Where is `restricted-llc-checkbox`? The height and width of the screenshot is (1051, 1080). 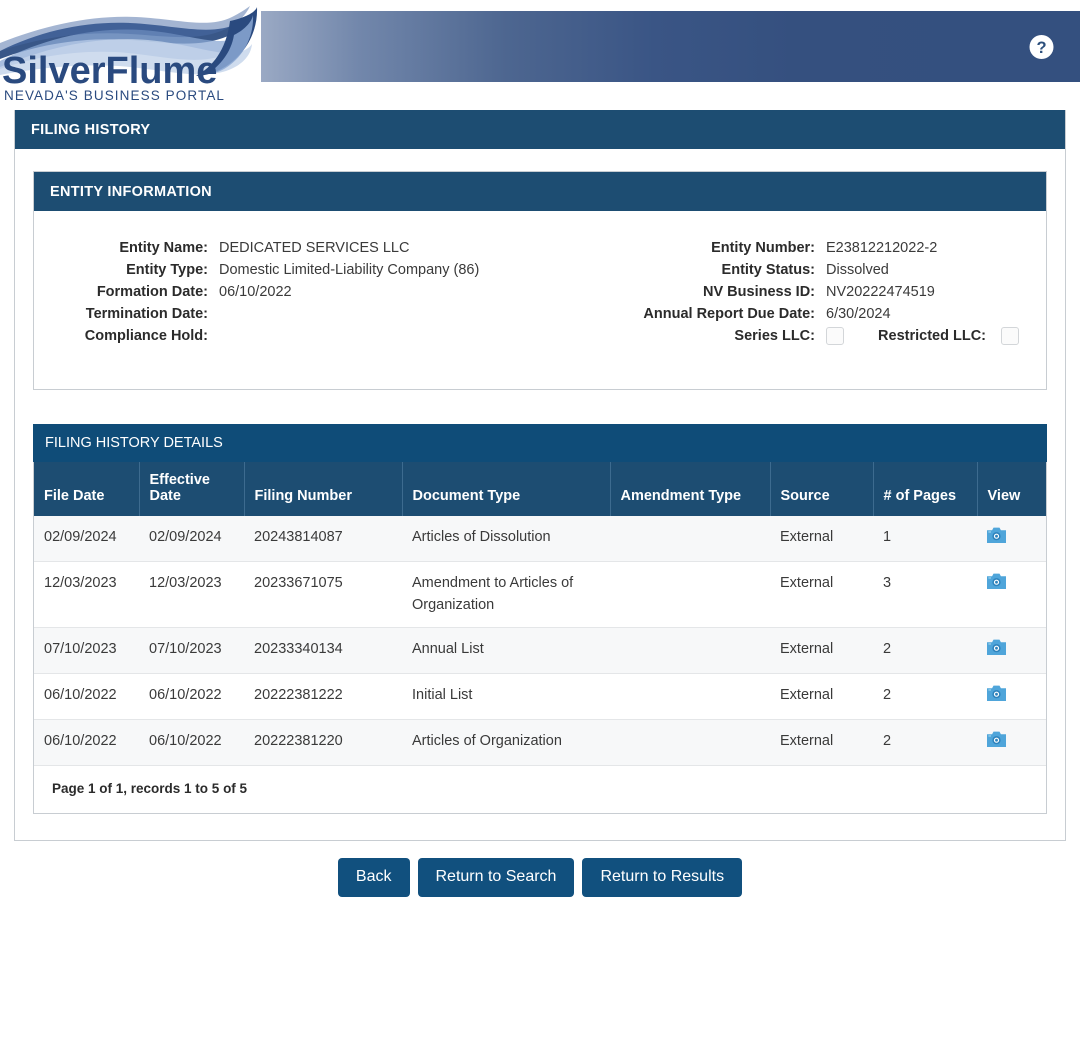 restricted-llc-checkbox is located at coordinates (1010, 336).